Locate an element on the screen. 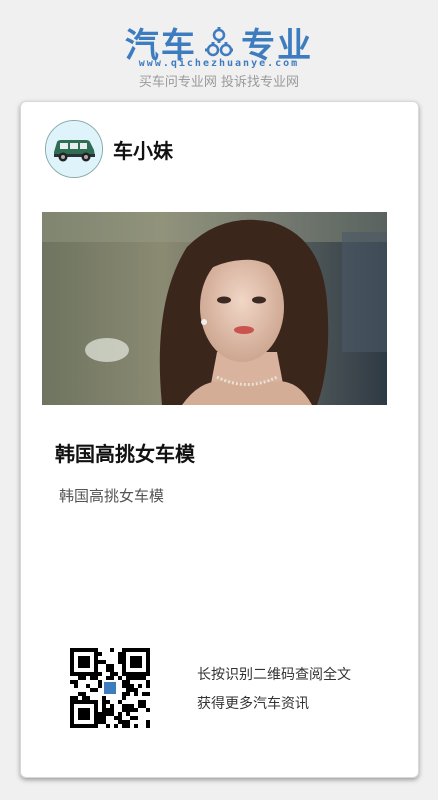 This screenshot has height=800, width=438. gear-icon is located at coordinates (219, 41).